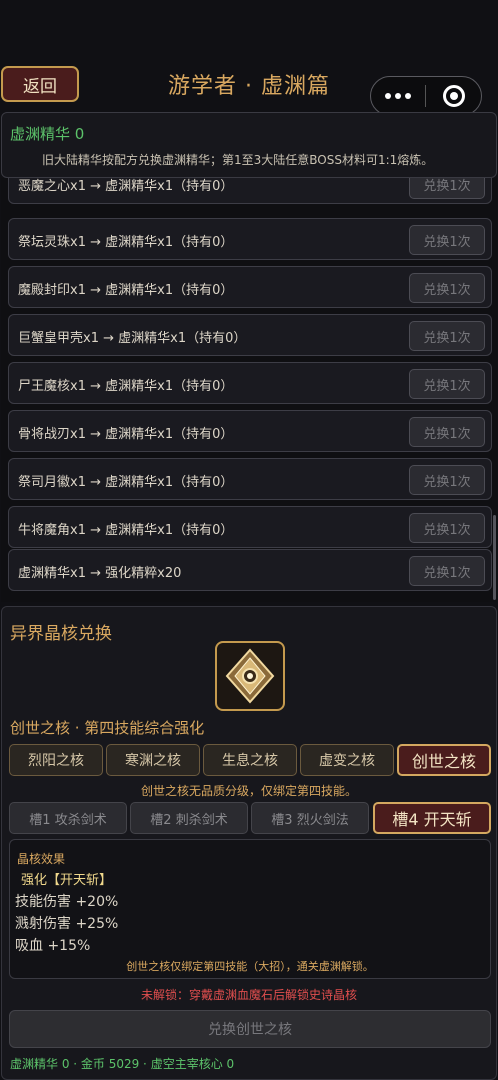  What do you see at coordinates (250, 527) in the screenshot?
I see `recipe-row: 牛将魔角x1 → 虚渊精华x1（持有0） 兑换1次` at bounding box center [250, 527].